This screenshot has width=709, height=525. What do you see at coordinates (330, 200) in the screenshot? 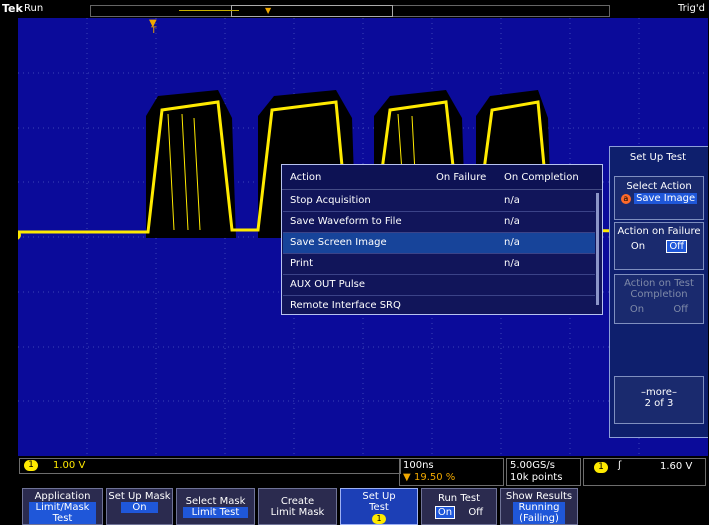
I see `action-label: Stop Acquisition` at bounding box center [330, 200].